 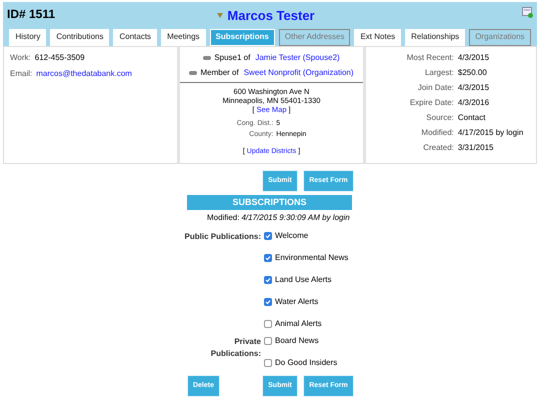 I want to click on stat-label: Source:, so click(x=439, y=118).